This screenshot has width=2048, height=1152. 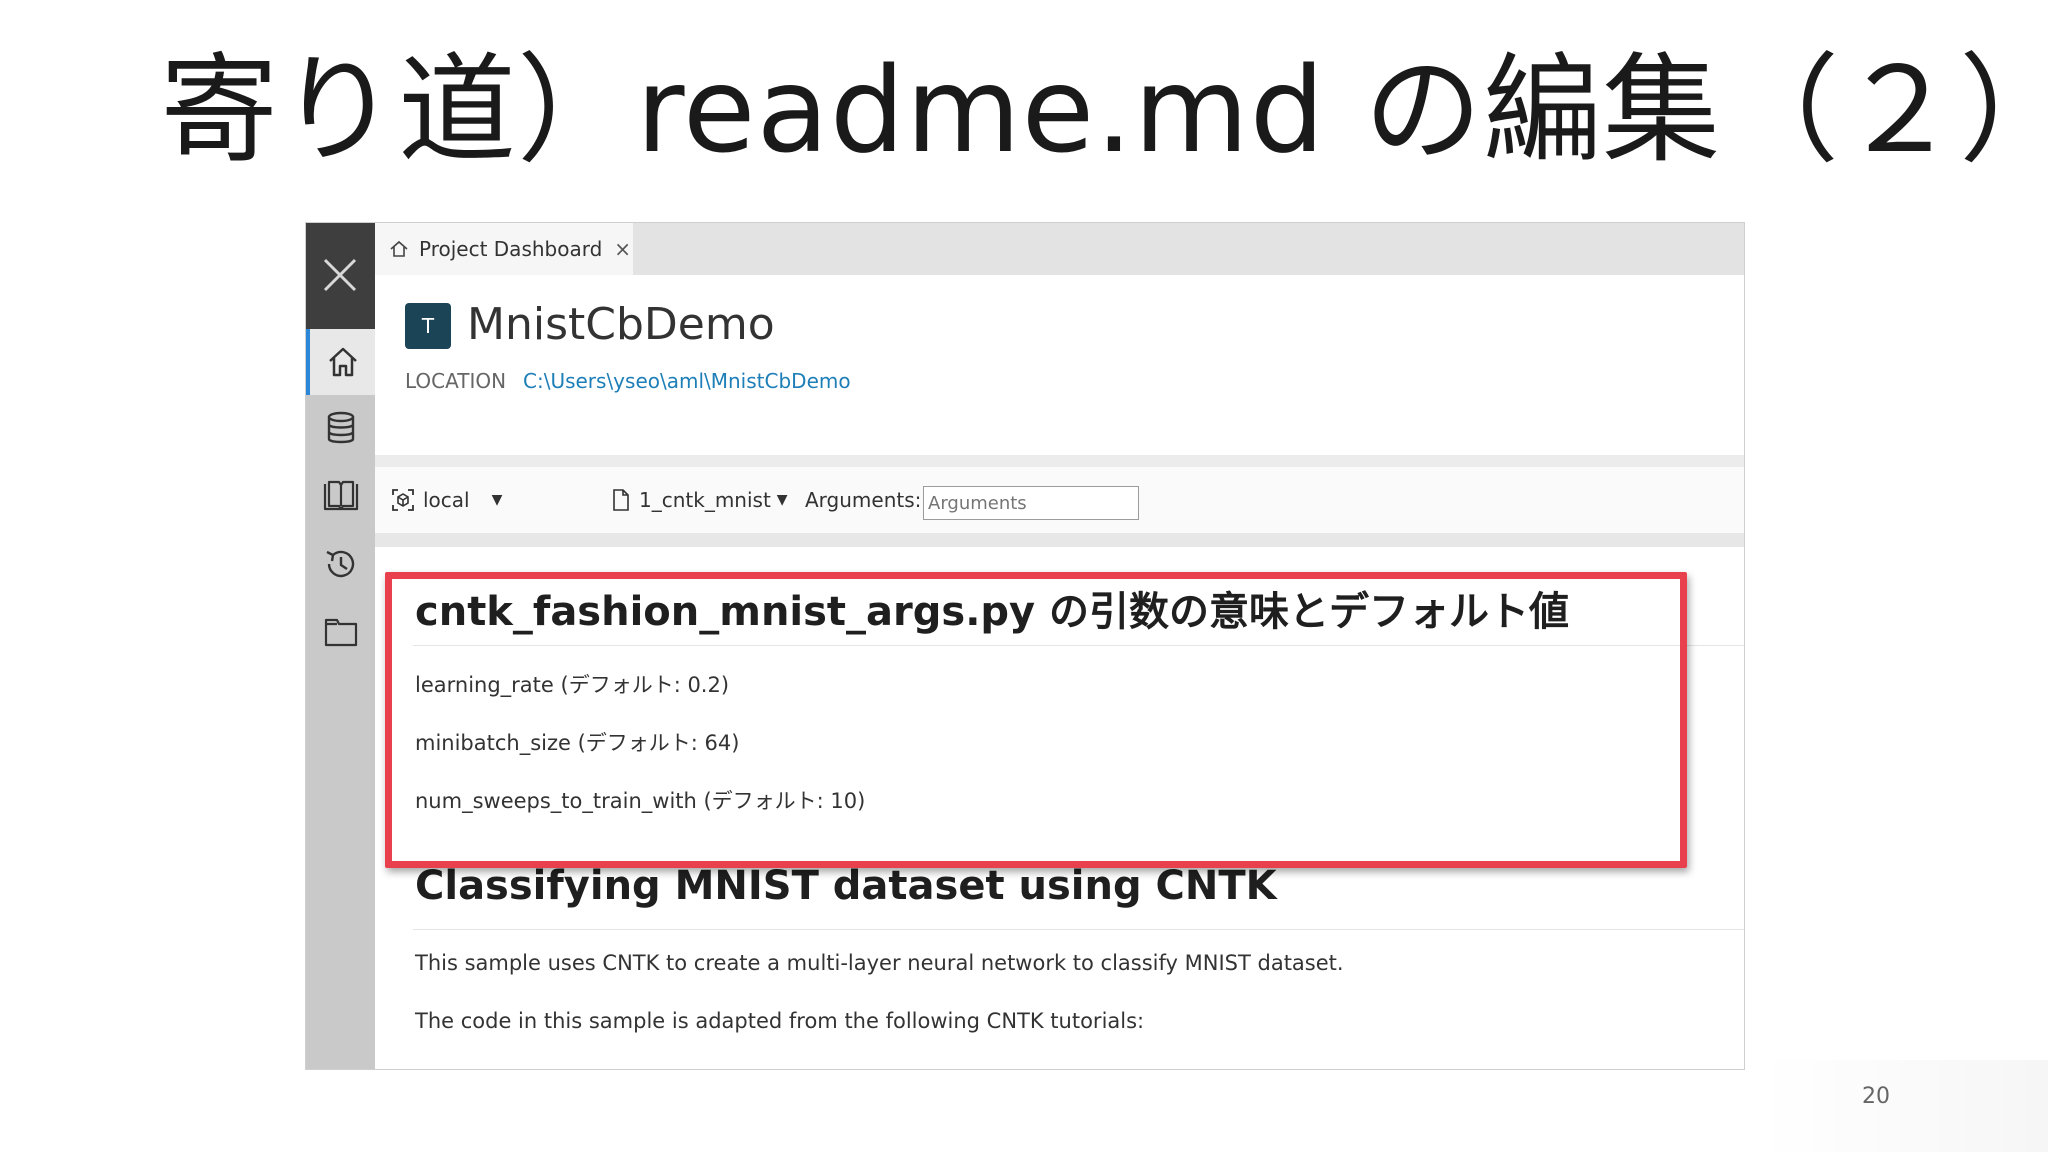 I want to click on location-link: C:\Users\yseo\aml\MnistCbDemo, so click(x=687, y=381).